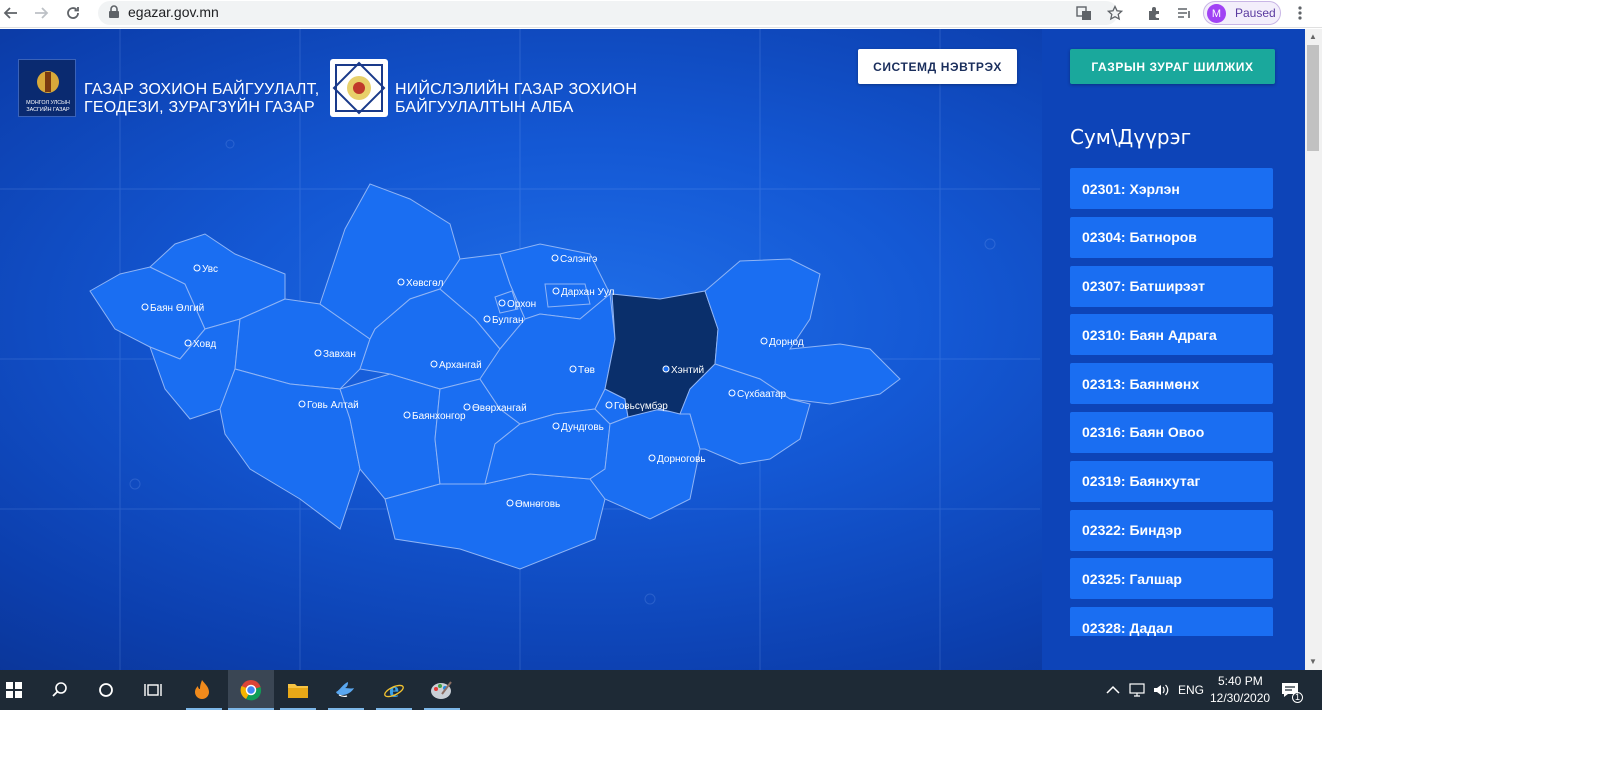 The image size is (1608, 768). I want to click on profile-status: Paused, so click(1255, 13).